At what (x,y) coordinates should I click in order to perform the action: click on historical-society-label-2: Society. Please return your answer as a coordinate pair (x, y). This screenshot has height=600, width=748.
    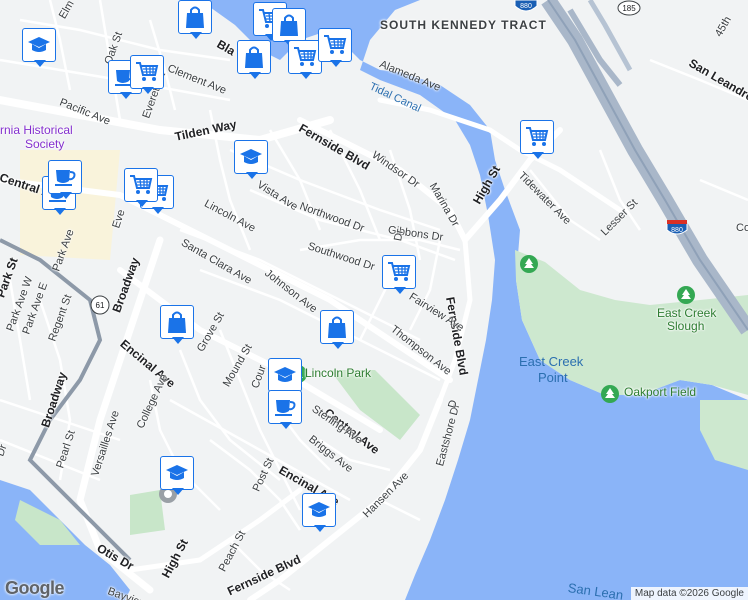
    Looking at the image, I should click on (45, 144).